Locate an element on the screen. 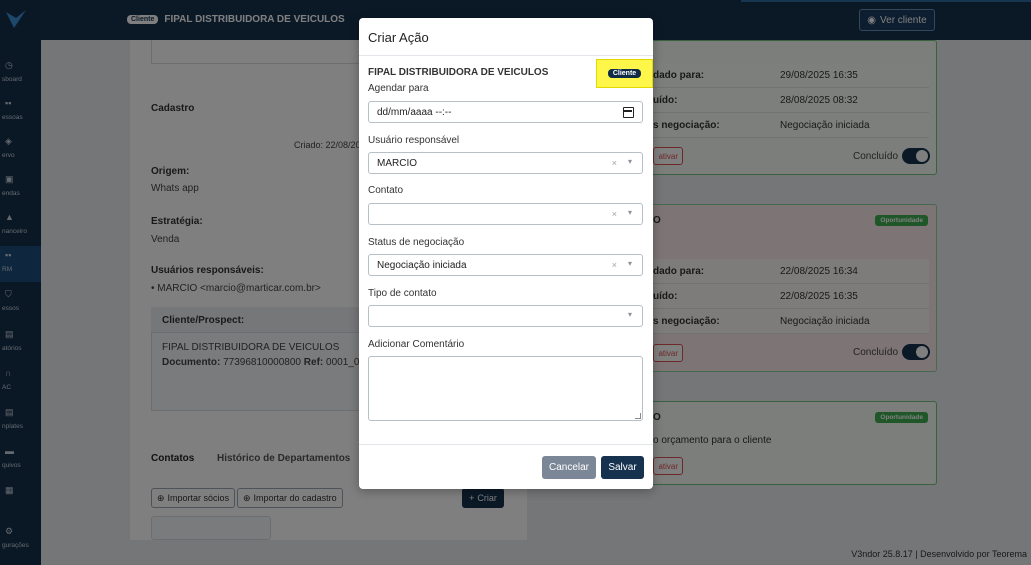  agendar-datetime-input: dd/mm/aaaa --:-- is located at coordinates (505, 112).